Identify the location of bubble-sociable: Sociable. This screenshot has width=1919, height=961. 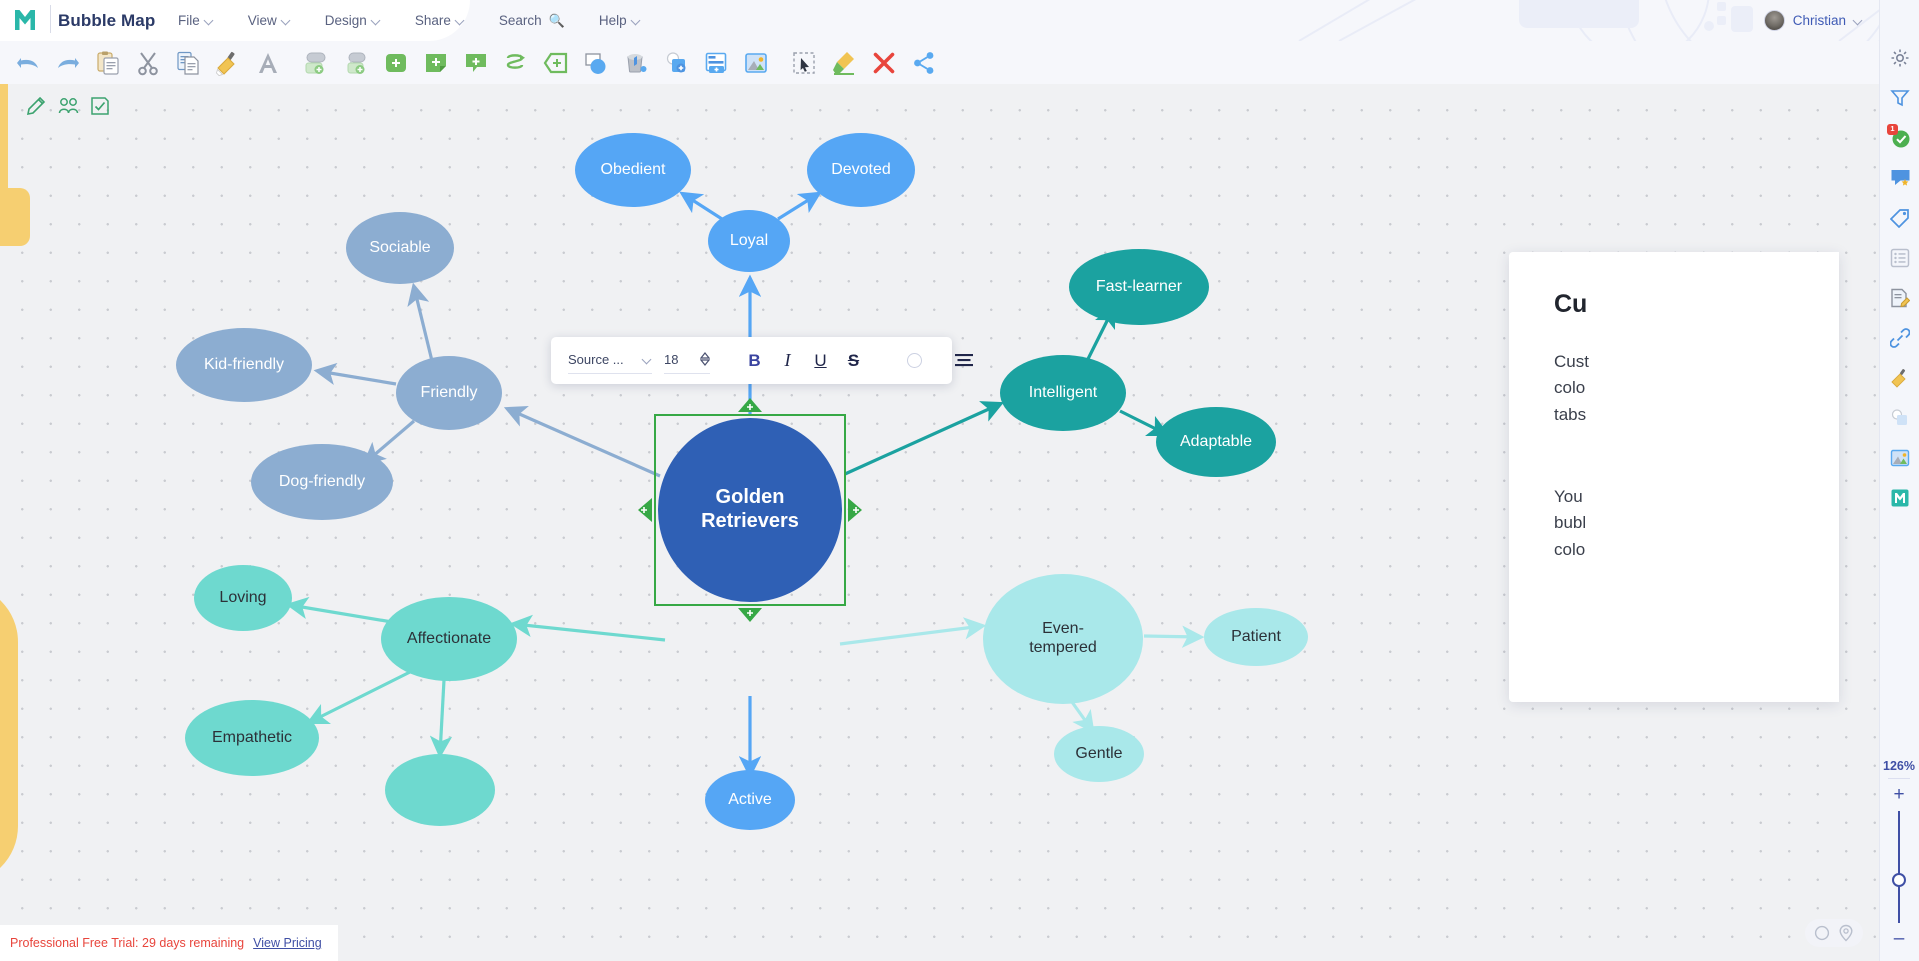
(400, 248).